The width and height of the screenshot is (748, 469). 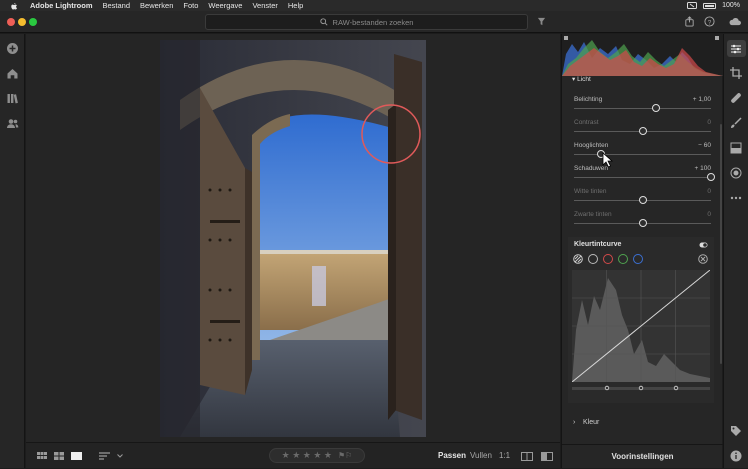 I want to click on apple-icon, so click(x=14, y=6).